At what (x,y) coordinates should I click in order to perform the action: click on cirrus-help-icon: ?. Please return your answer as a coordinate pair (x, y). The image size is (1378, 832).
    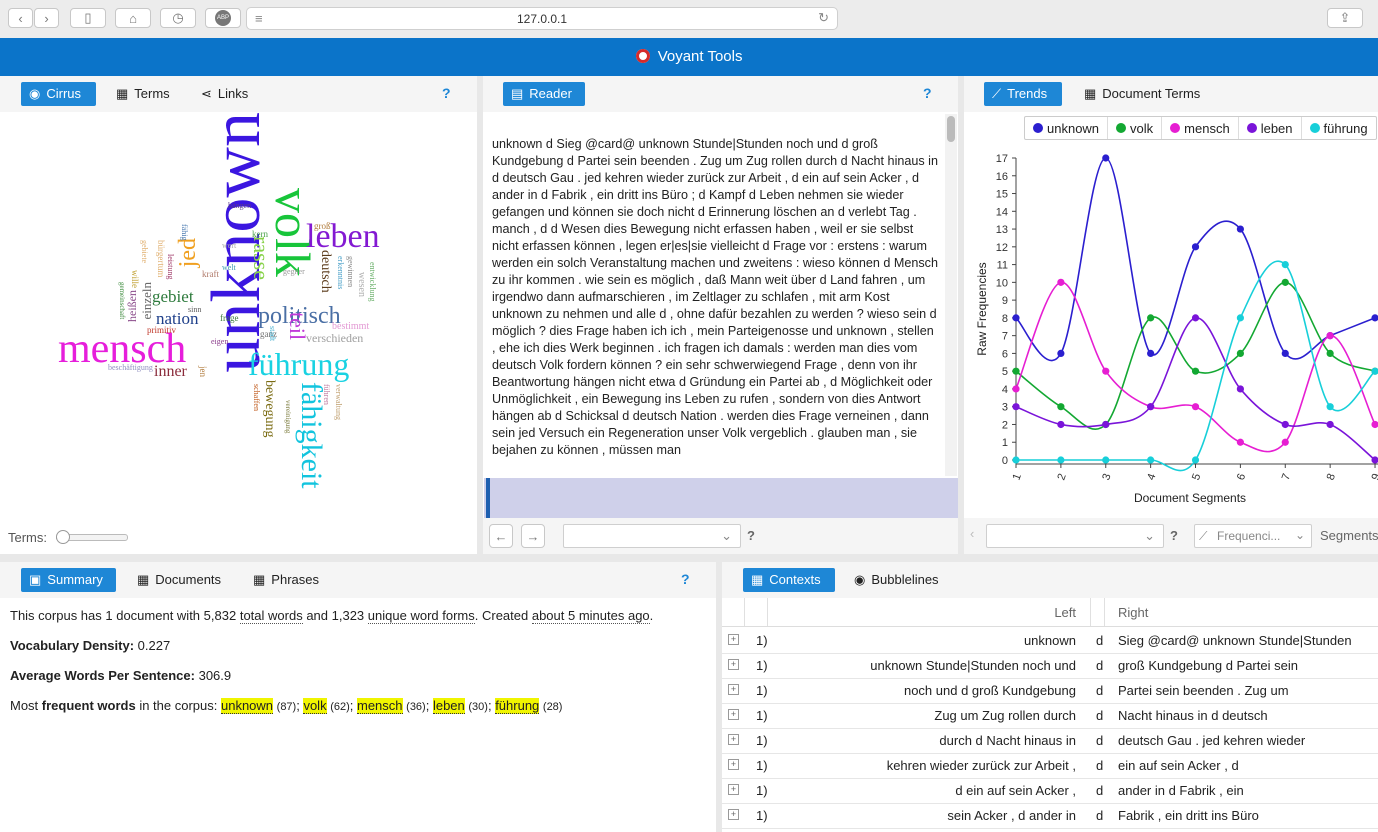
    Looking at the image, I should click on (446, 93).